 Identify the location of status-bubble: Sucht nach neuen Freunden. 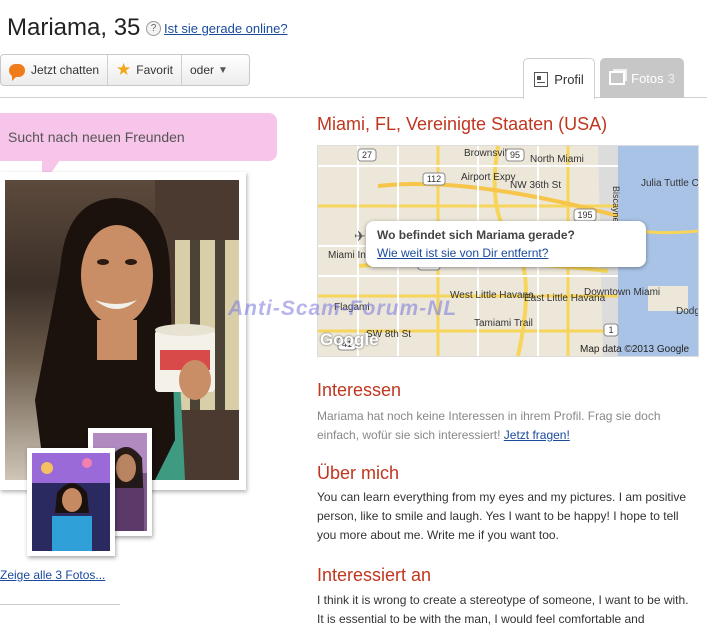
(138, 137).